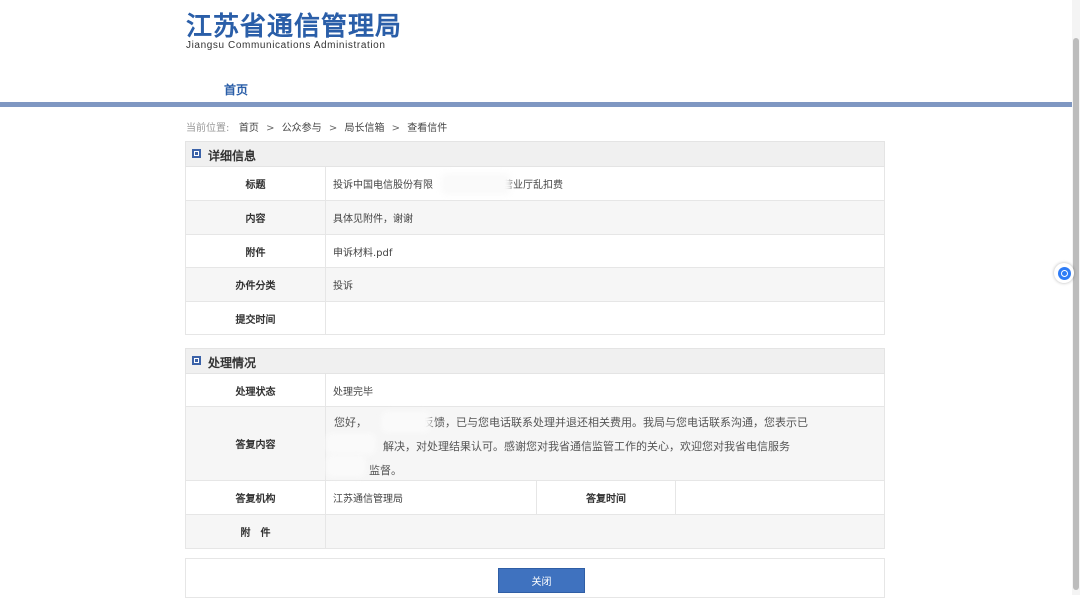 The image size is (1080, 598). What do you see at coordinates (535, 251) in the screenshot?
I see `detail-row-attachment: 附件 申诉材料.pdf` at bounding box center [535, 251].